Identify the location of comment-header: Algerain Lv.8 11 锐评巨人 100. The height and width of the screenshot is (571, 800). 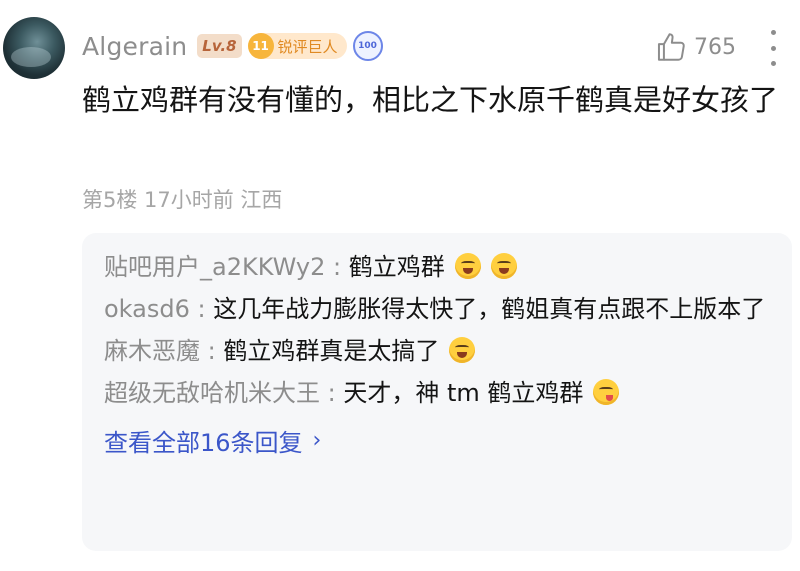
(232, 46).